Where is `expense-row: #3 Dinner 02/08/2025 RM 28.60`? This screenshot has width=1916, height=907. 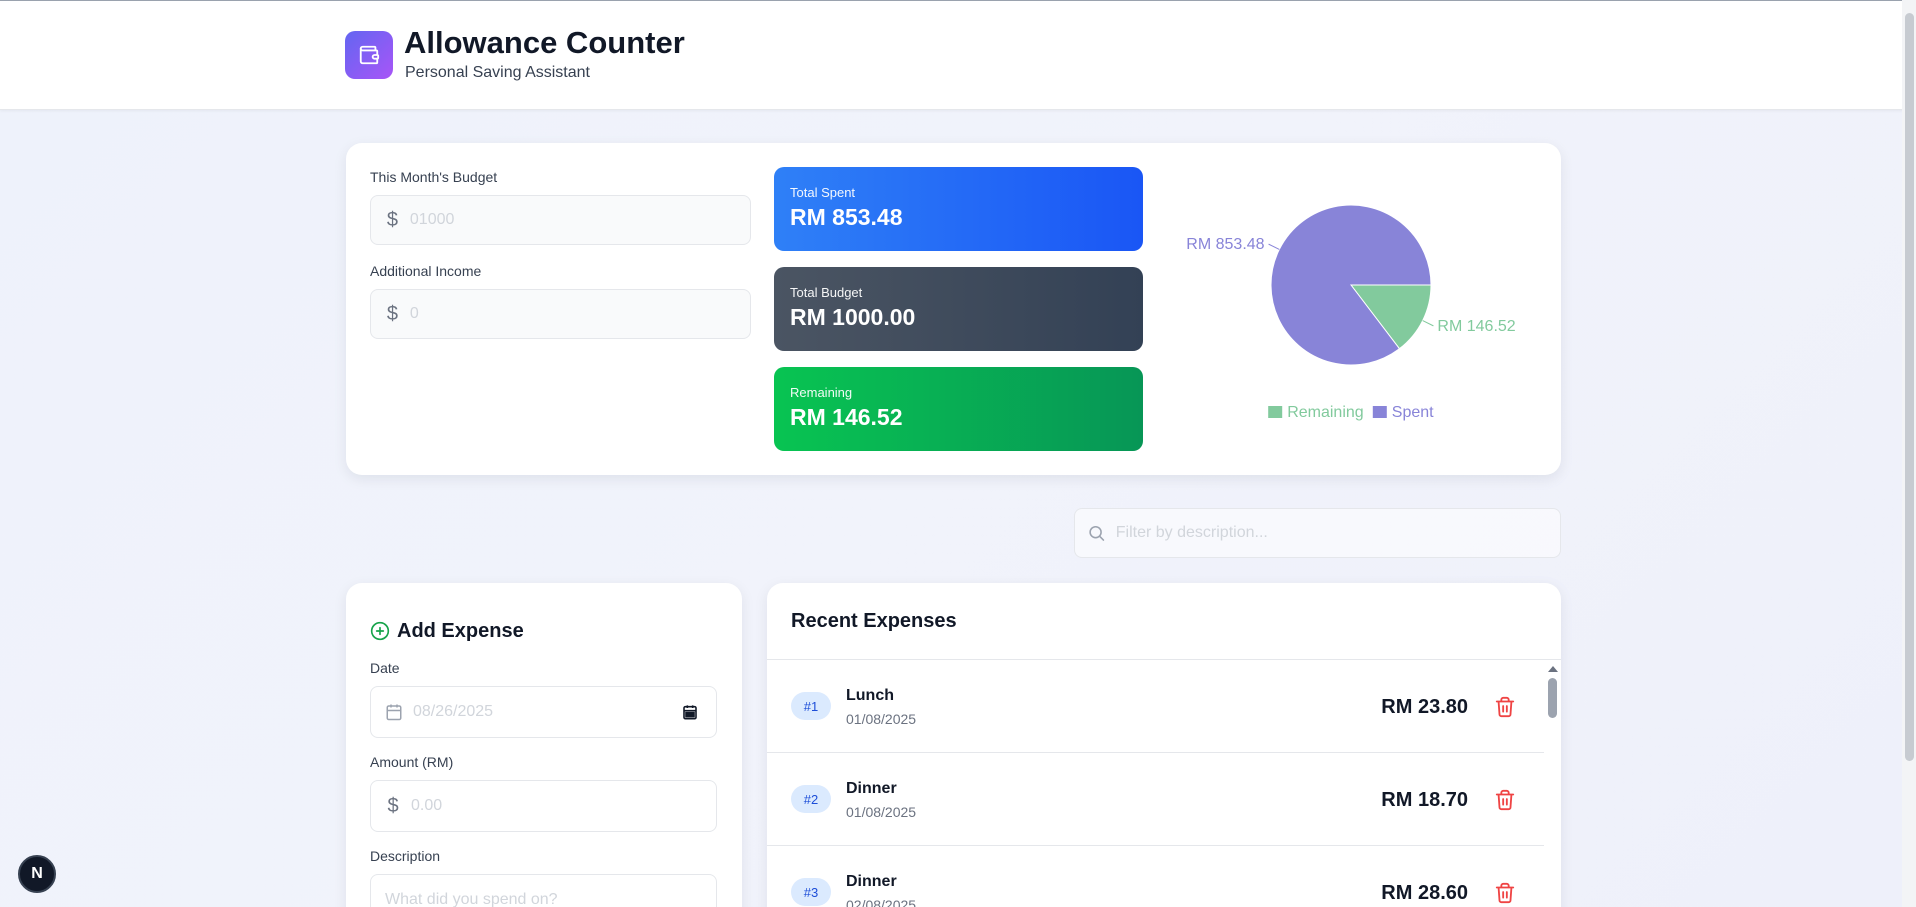 expense-row: #3 Dinner 02/08/2025 RM 28.60 is located at coordinates (1155, 876).